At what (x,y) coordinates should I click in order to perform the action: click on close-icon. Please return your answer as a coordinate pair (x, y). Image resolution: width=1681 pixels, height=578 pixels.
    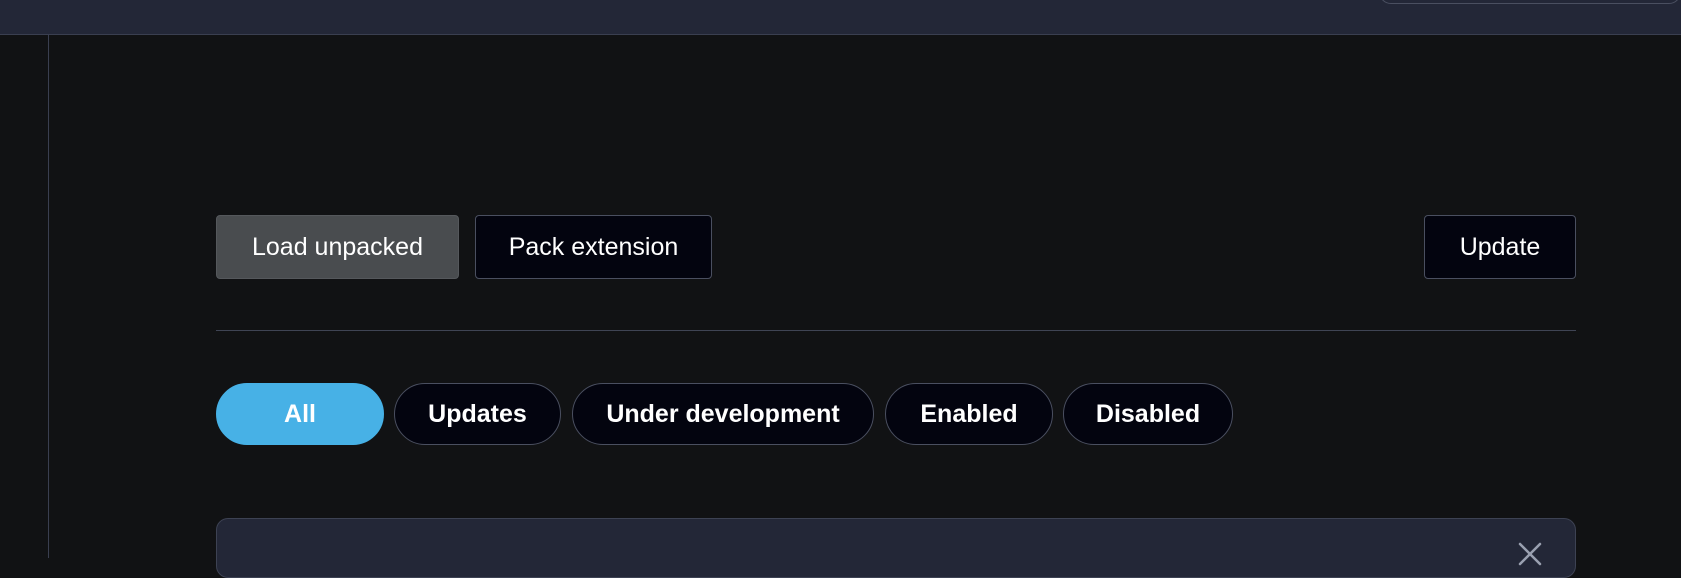
    Looking at the image, I should click on (1530, 554).